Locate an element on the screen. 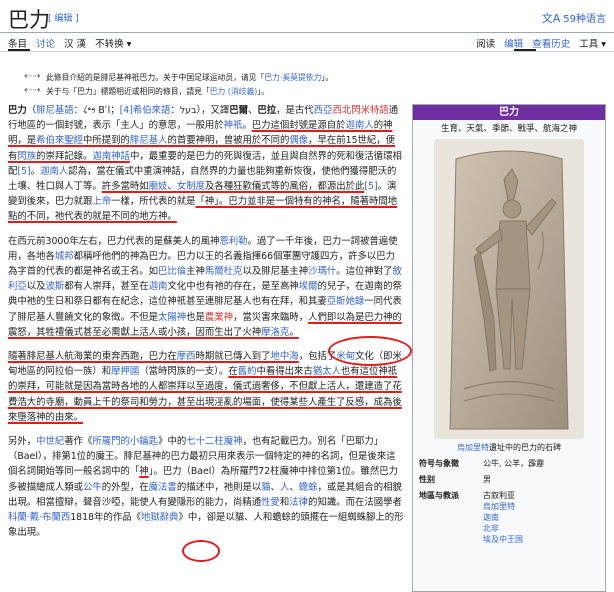 The image size is (614, 592). article-text: ，當災害來臨時， is located at coordinates (271, 317).